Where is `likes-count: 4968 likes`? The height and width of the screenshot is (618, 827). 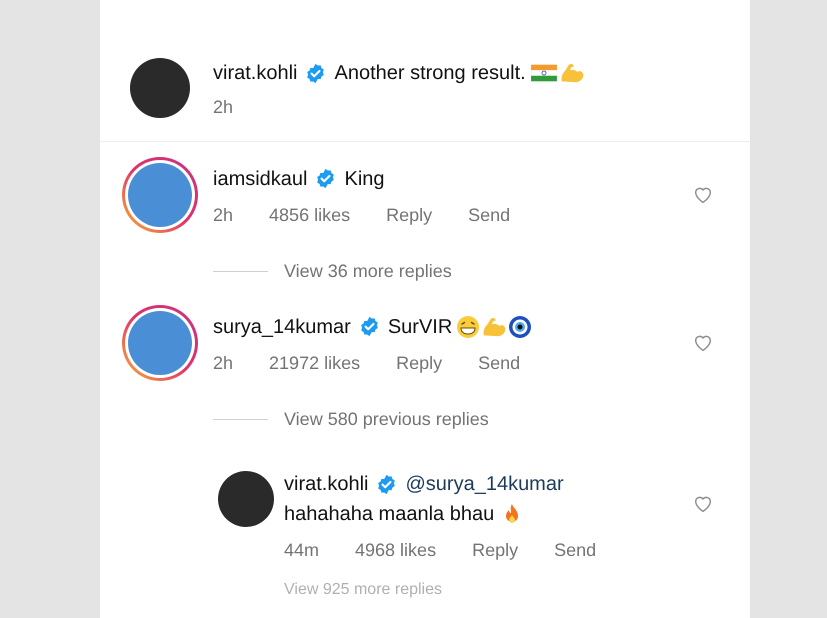 likes-count: 4968 likes is located at coordinates (395, 550).